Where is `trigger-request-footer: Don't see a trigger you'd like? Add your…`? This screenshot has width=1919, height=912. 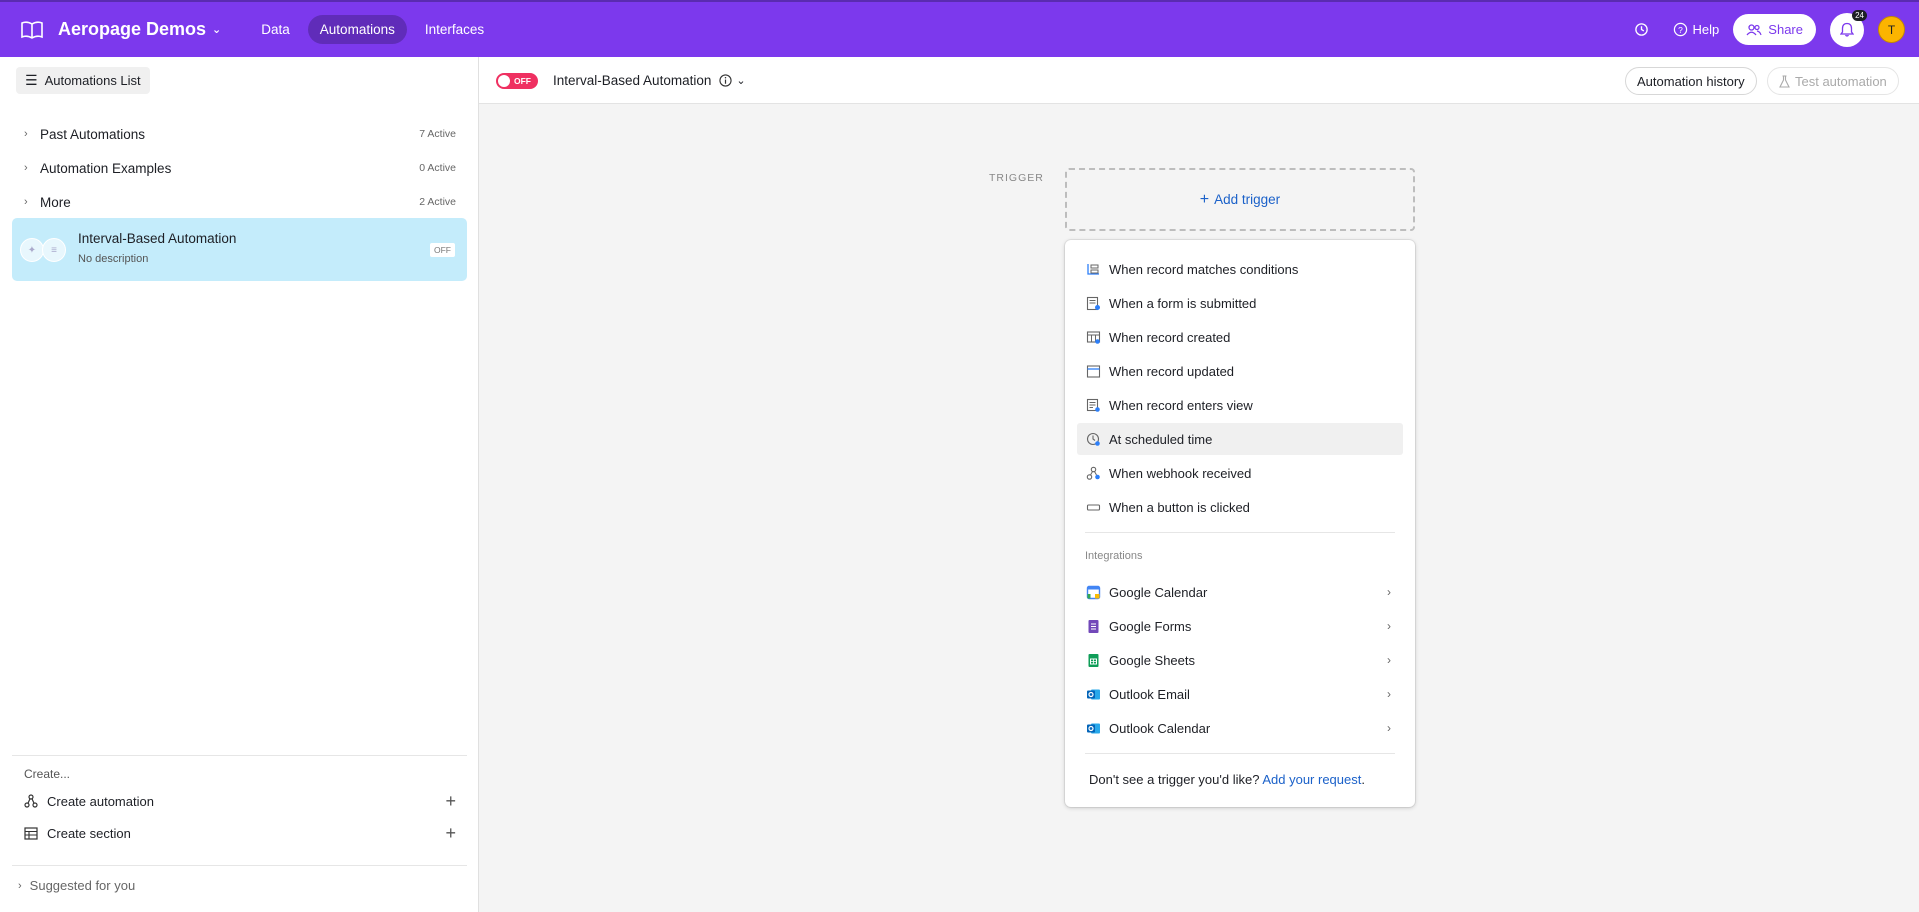 trigger-request-footer: Don't see a trigger you'd like? Add your… is located at coordinates (1227, 779).